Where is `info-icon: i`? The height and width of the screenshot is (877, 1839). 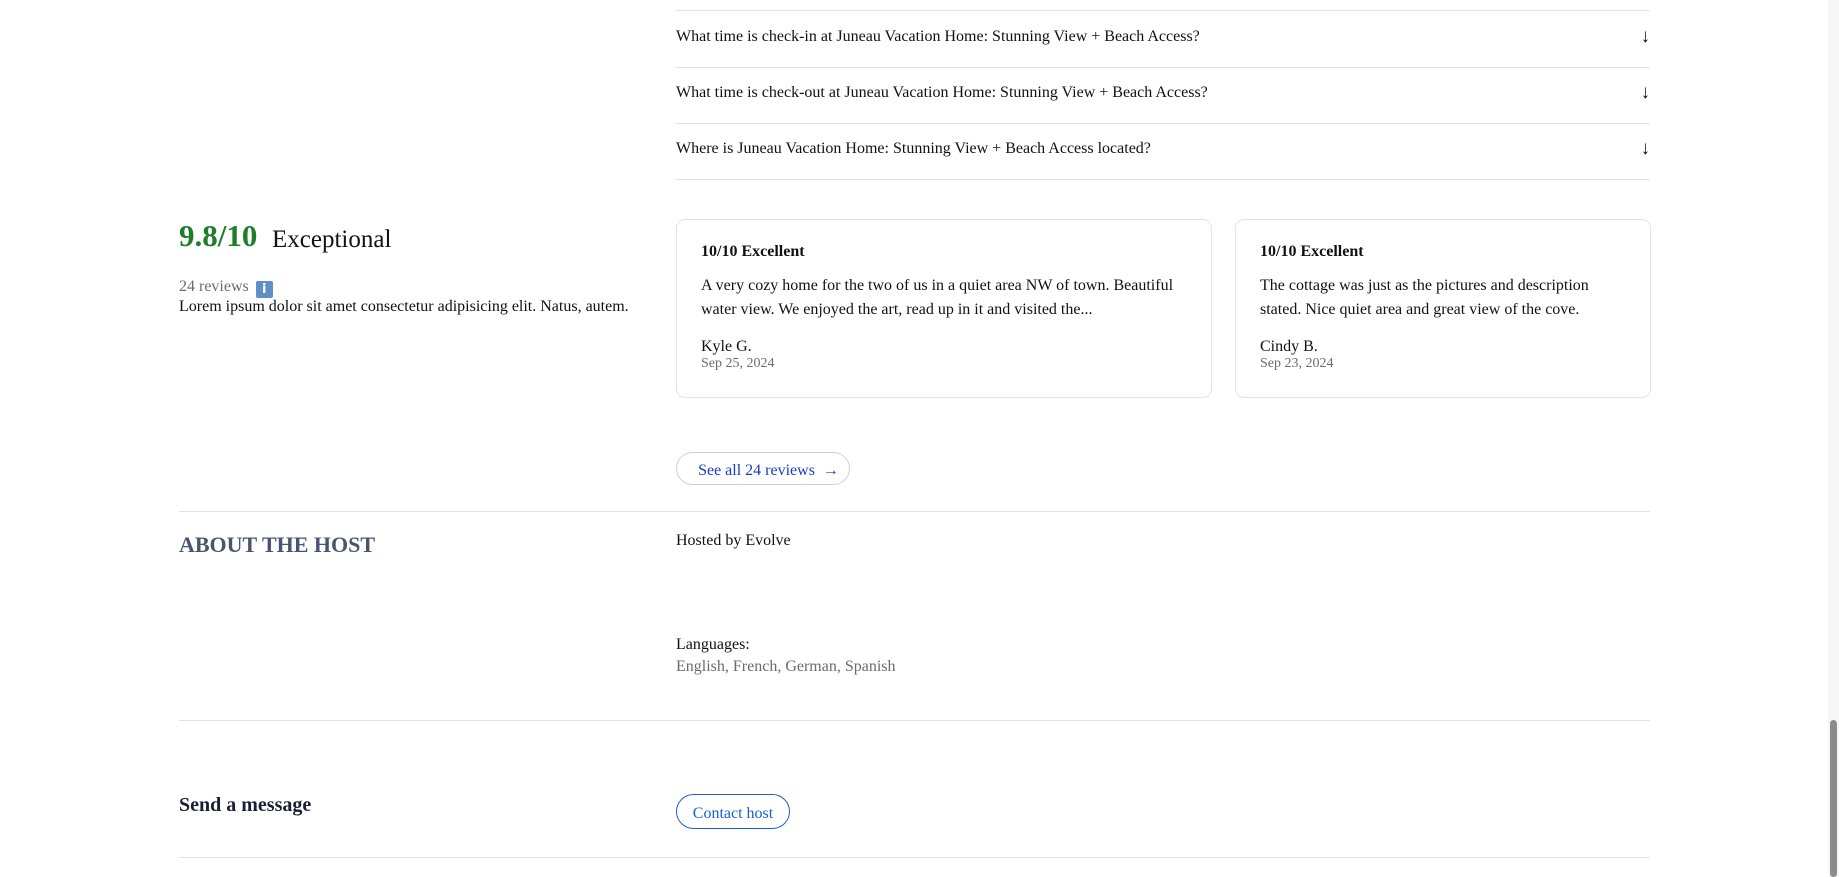
info-icon: i is located at coordinates (264, 289).